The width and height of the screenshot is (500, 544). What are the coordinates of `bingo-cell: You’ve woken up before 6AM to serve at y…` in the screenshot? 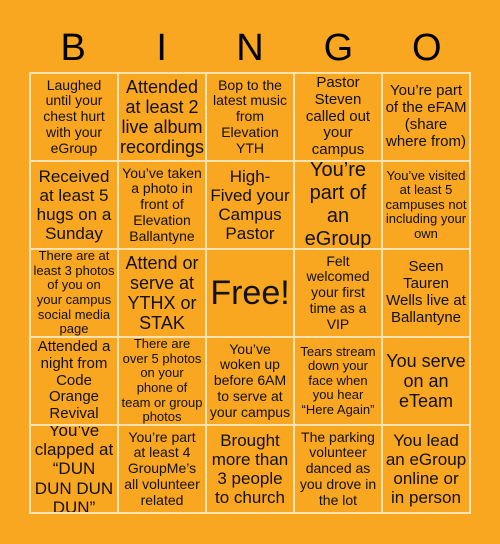 It's located at (250, 381).